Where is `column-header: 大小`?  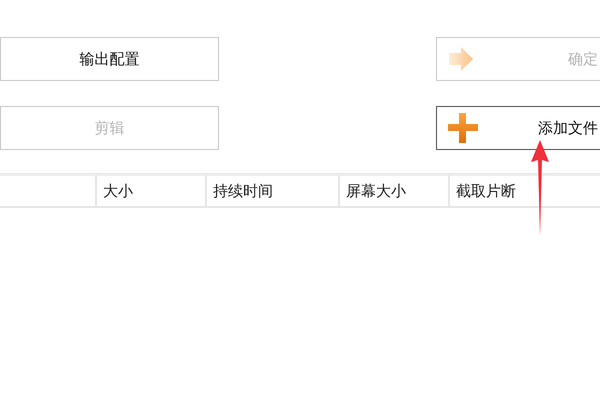 column-header: 大小 is located at coordinates (152, 190).